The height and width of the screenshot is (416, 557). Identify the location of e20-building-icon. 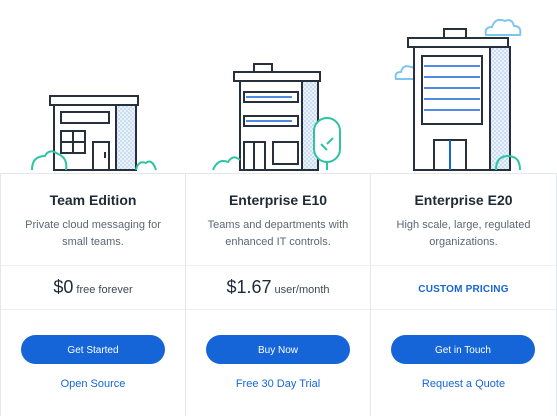
(459, 99).